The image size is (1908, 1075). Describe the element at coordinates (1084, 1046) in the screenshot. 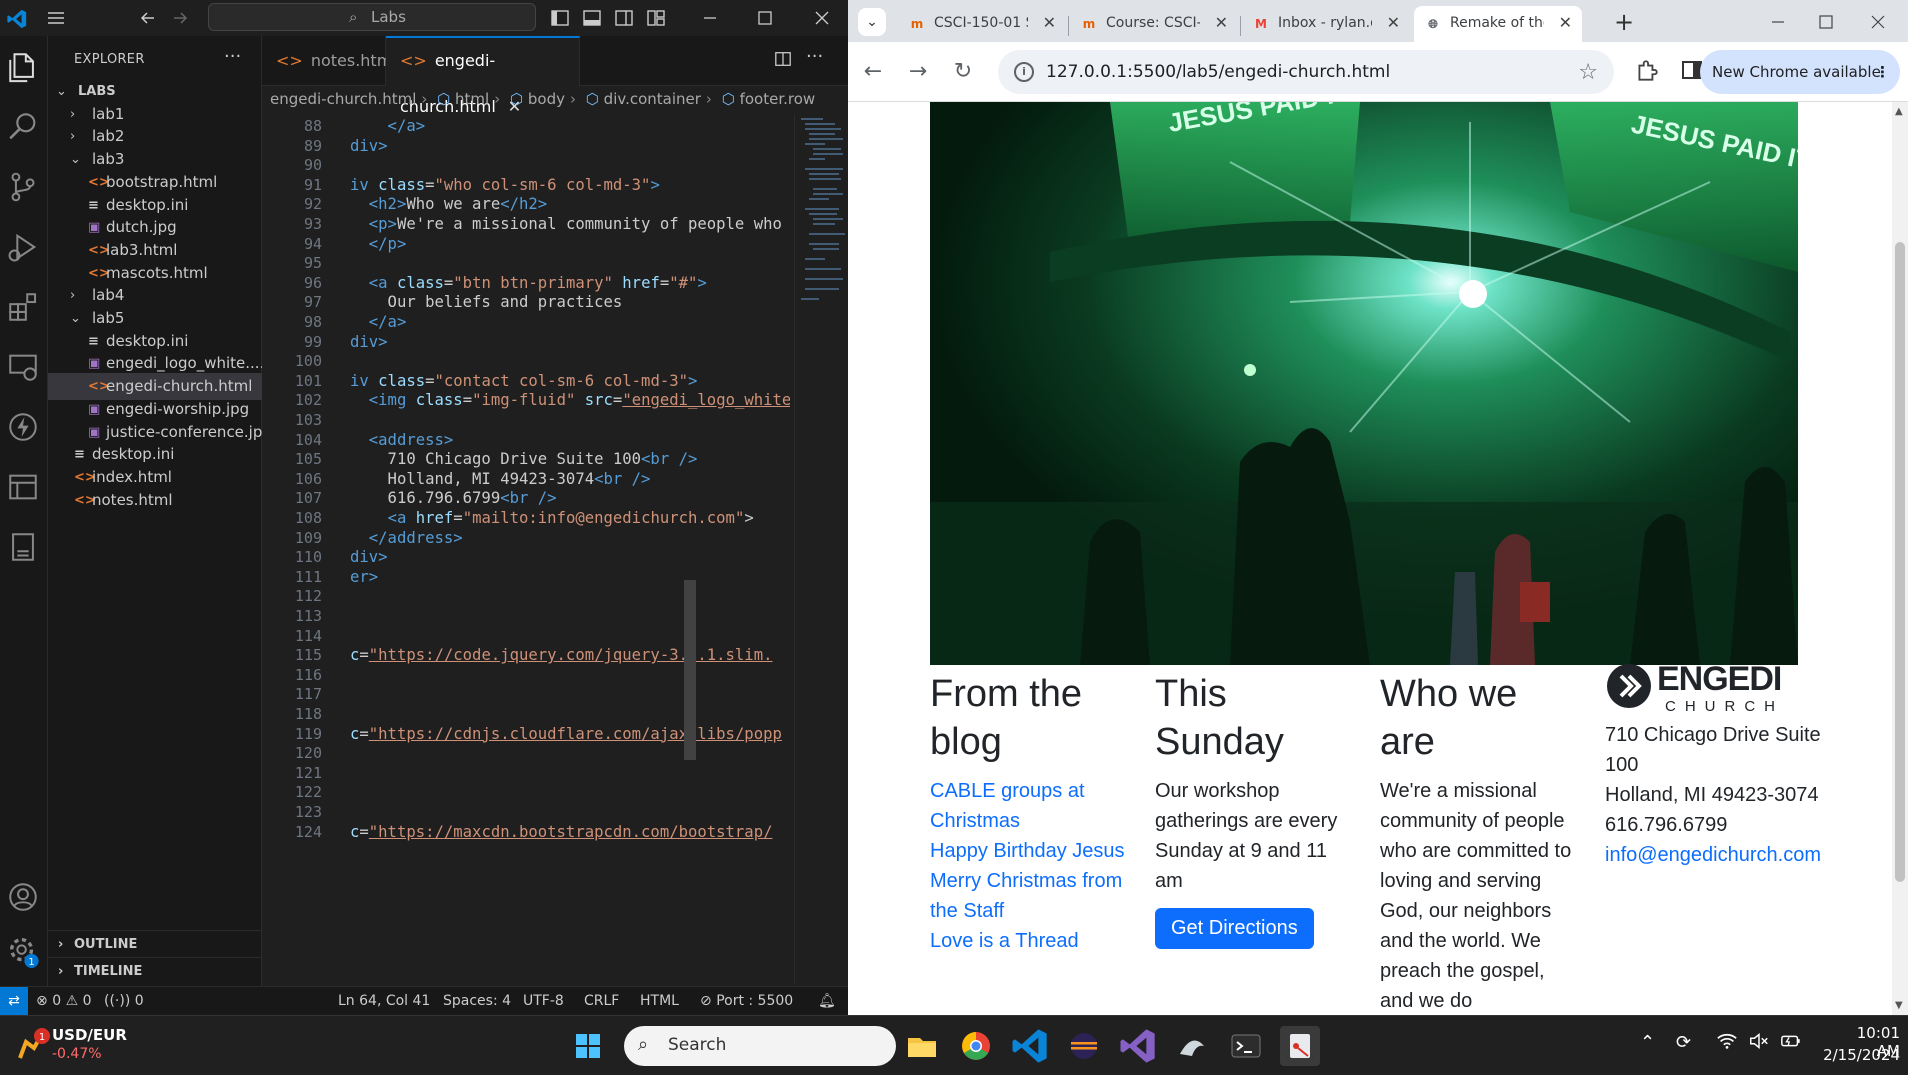

I see `eclipse-icon` at that location.